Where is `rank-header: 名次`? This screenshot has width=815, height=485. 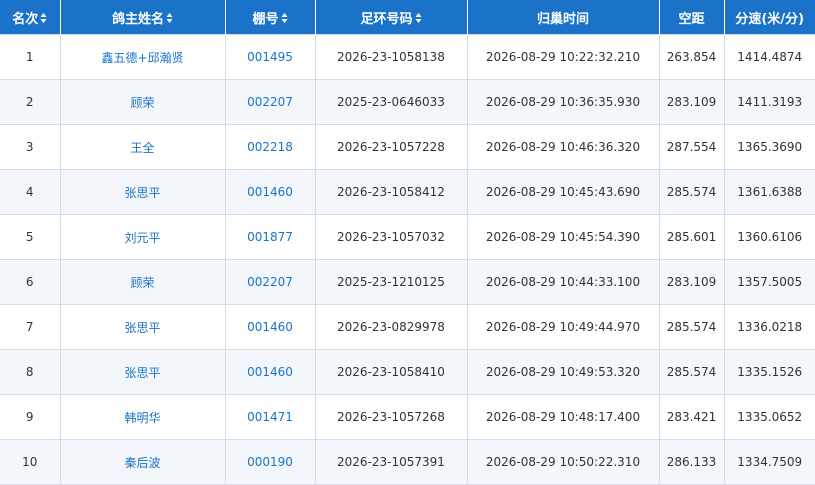 rank-header: 名次 is located at coordinates (30, 17).